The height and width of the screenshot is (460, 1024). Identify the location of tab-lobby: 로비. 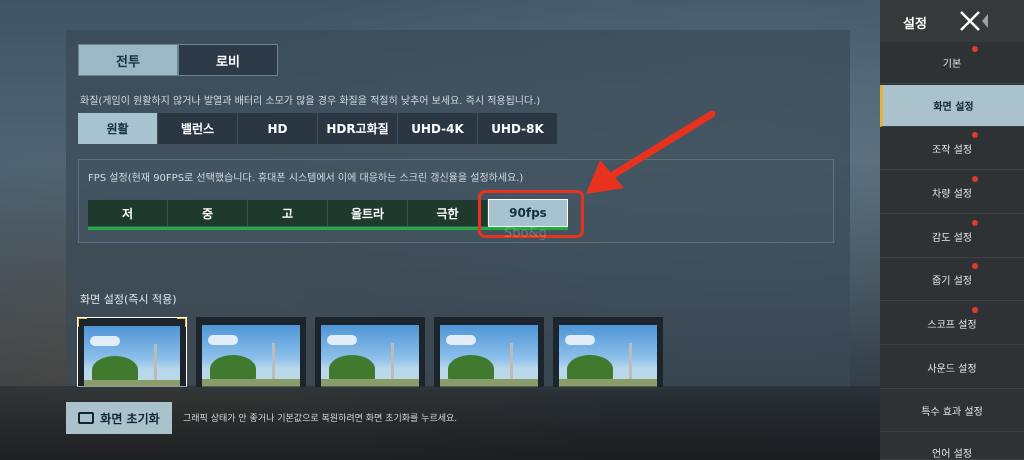
(228, 60).